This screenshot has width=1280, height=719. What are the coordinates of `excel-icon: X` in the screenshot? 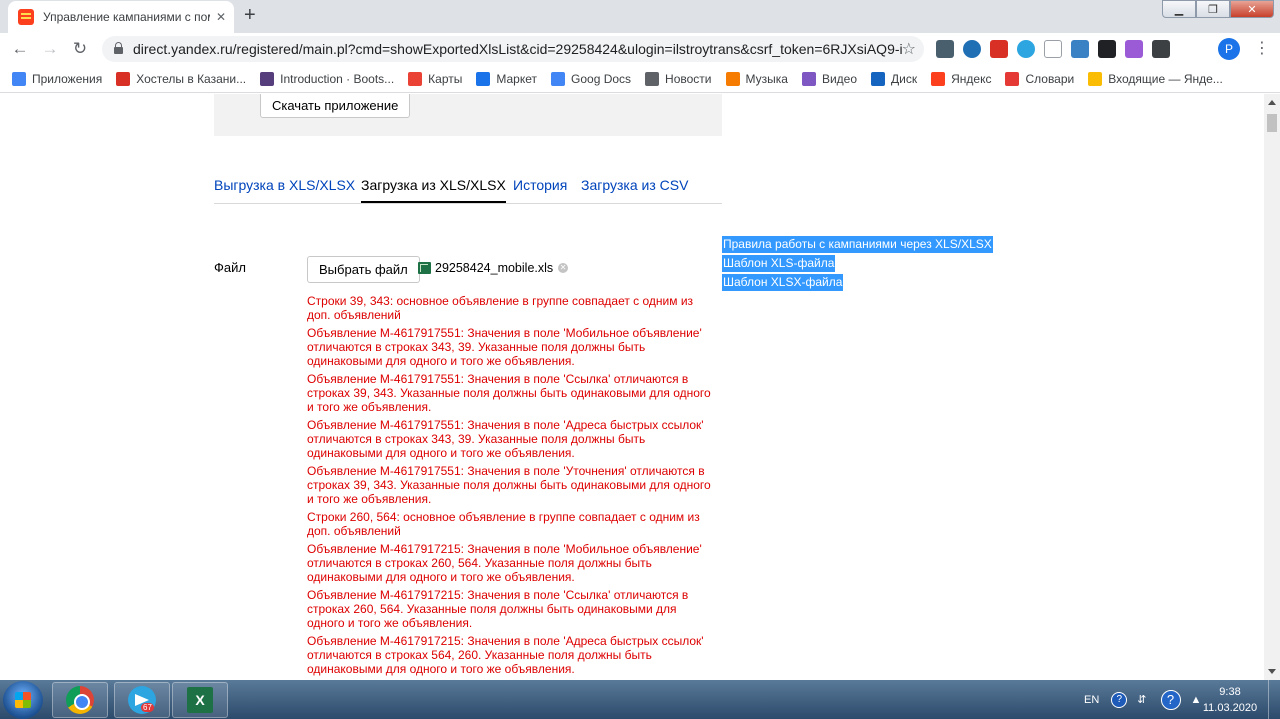 It's located at (200, 700).